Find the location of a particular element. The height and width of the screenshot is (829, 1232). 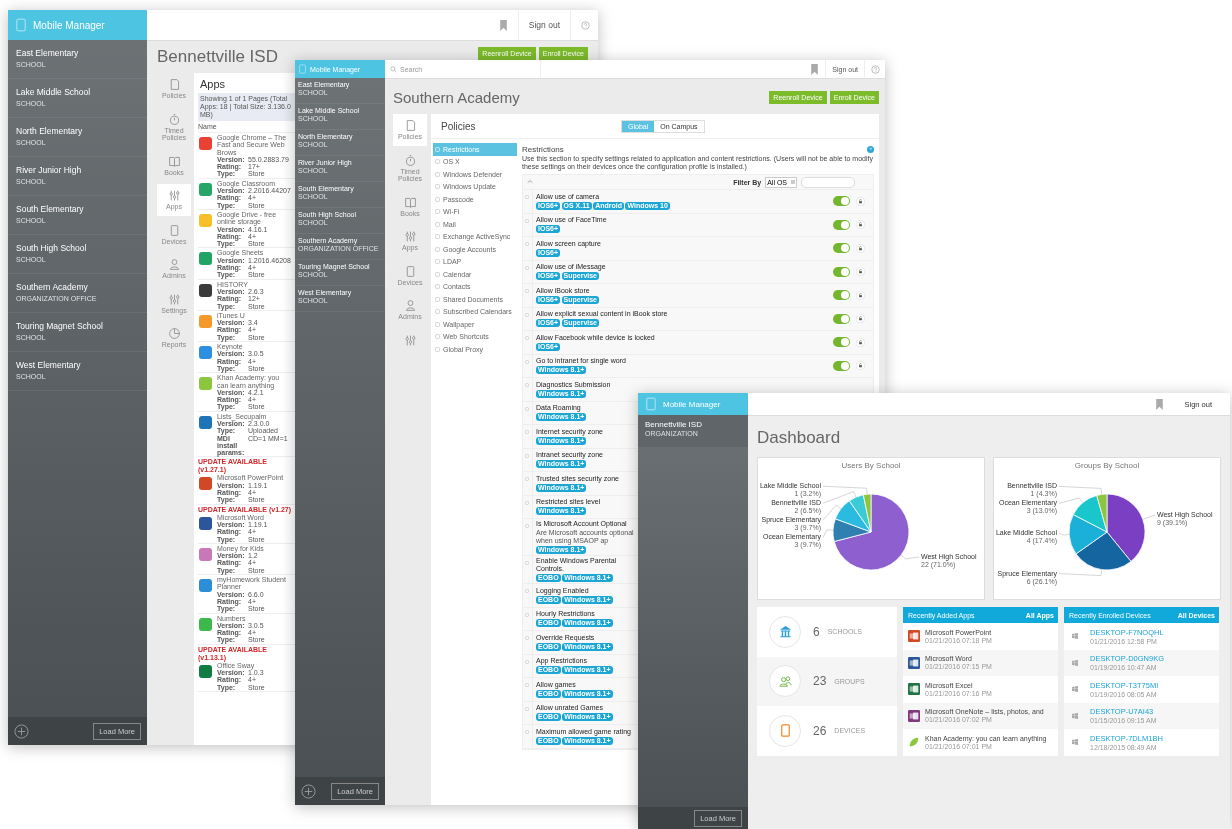

page-title: Bennettville ISD is located at coordinates (217, 57).